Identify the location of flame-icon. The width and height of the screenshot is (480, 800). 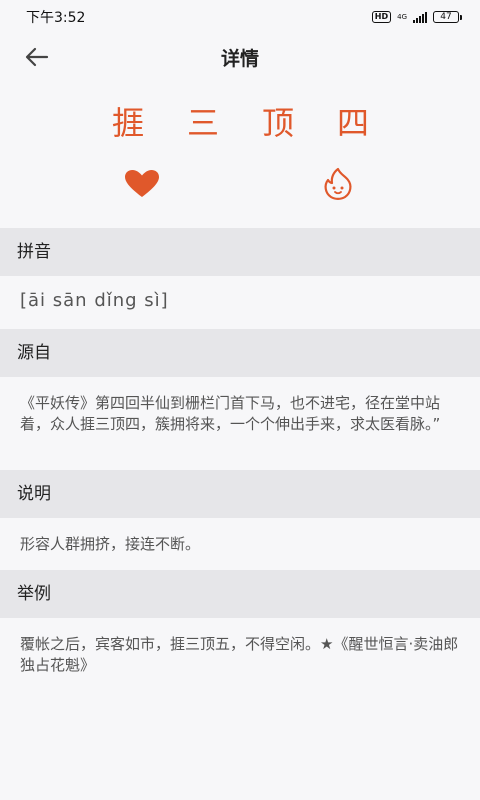
(338, 183).